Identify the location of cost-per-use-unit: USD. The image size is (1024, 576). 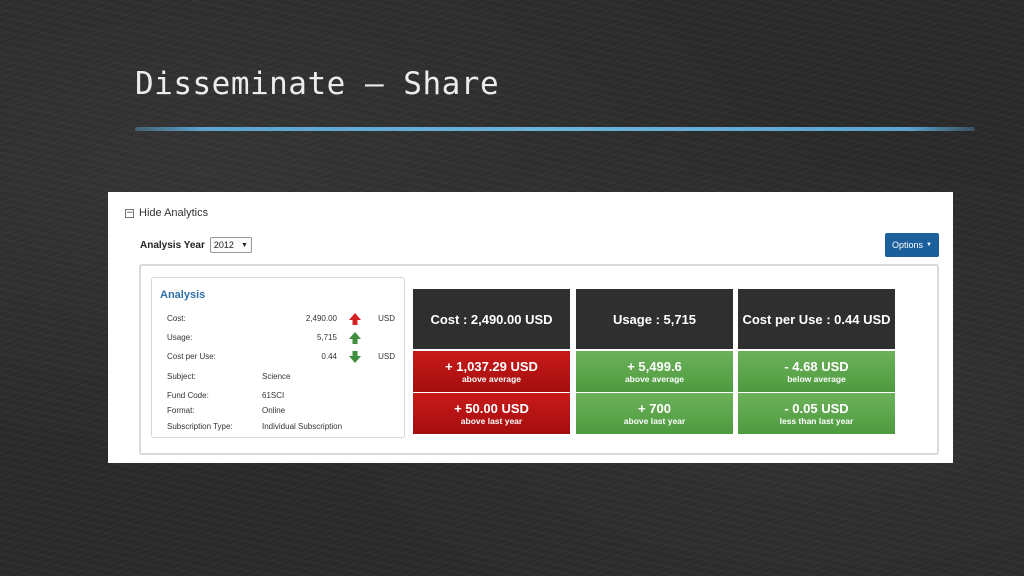
(386, 356).